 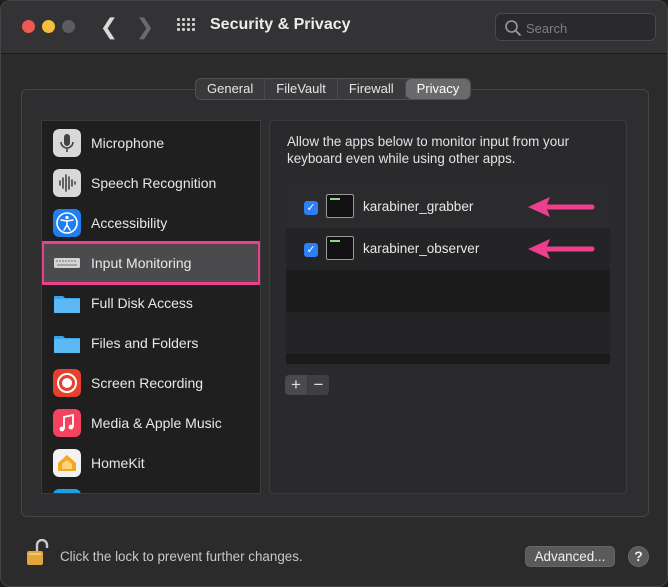 I want to click on app-name: karabiner_observer, so click(x=421, y=248).